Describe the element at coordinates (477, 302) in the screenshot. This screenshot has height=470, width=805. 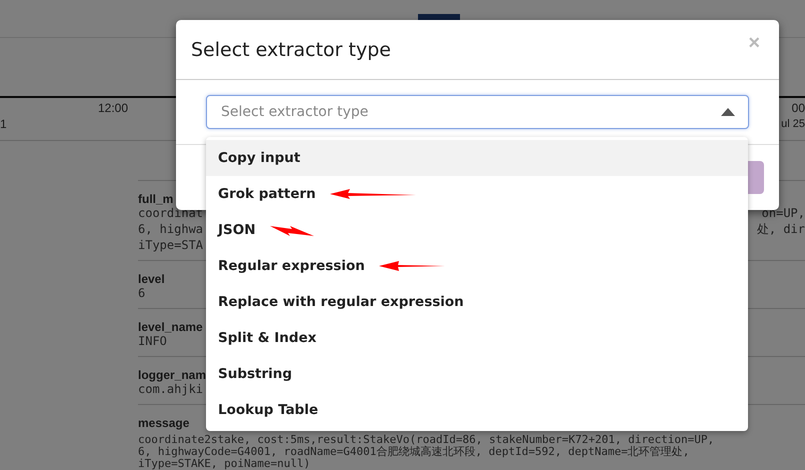
I see `extractor-option: Replace with regular expression` at that location.